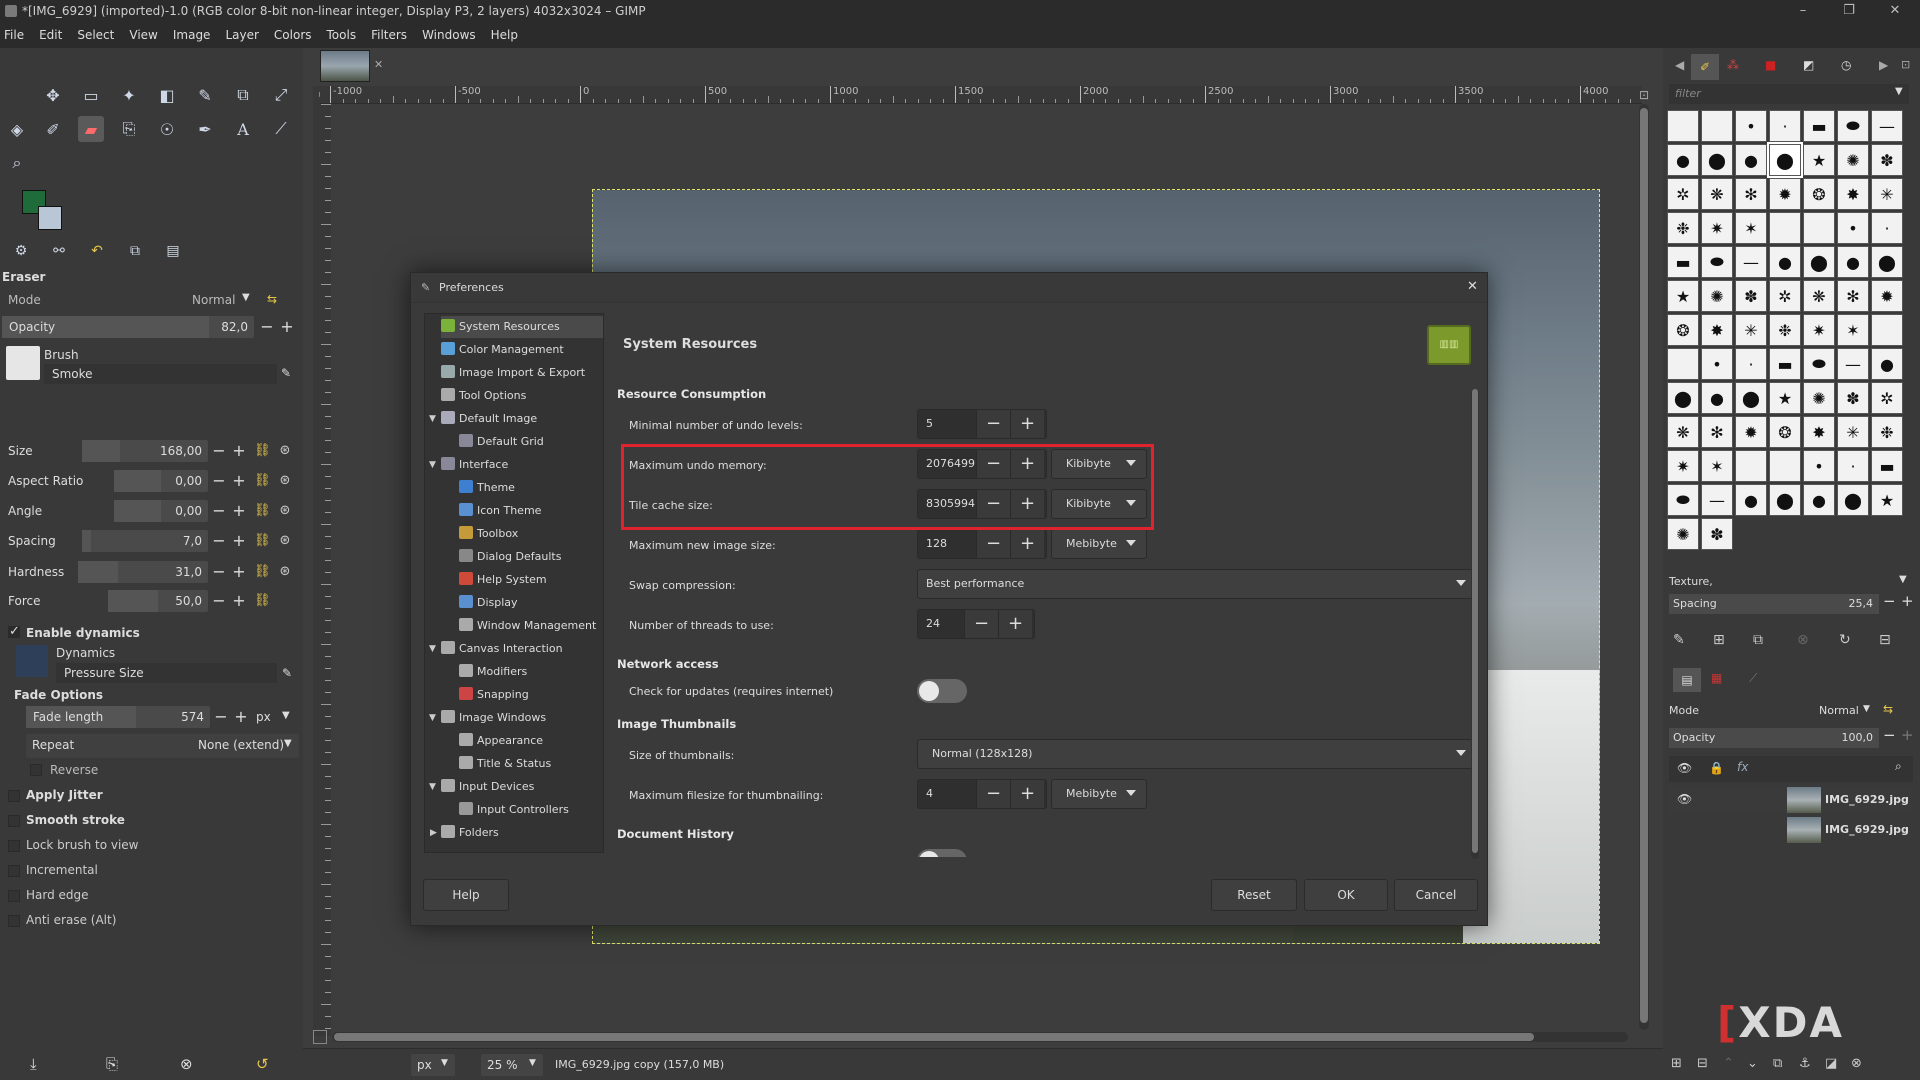 This screenshot has height=1080, width=1920. Describe the element at coordinates (1885, 640) in the screenshot. I see `open-folder-icon: ⊟` at that location.